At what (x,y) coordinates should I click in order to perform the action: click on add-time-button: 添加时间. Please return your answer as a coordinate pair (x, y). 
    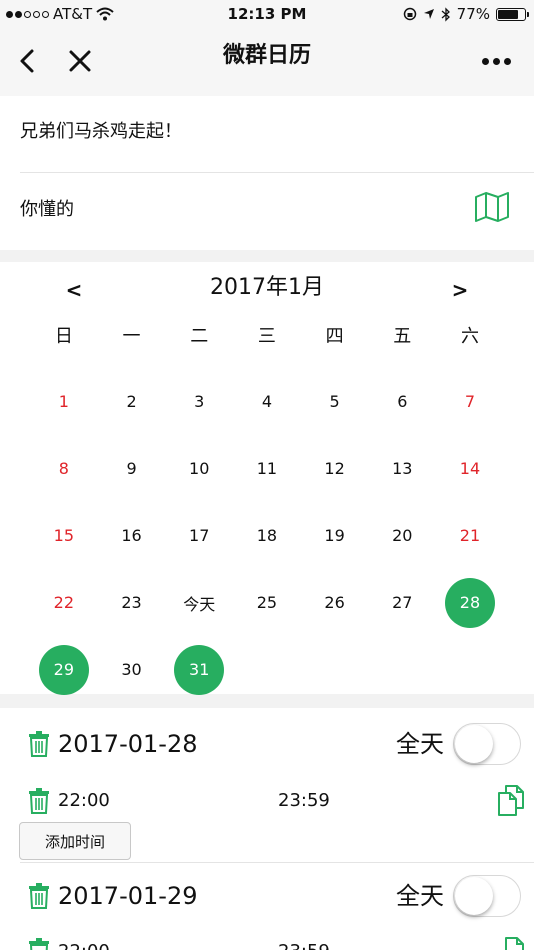
    Looking at the image, I should click on (75, 841).